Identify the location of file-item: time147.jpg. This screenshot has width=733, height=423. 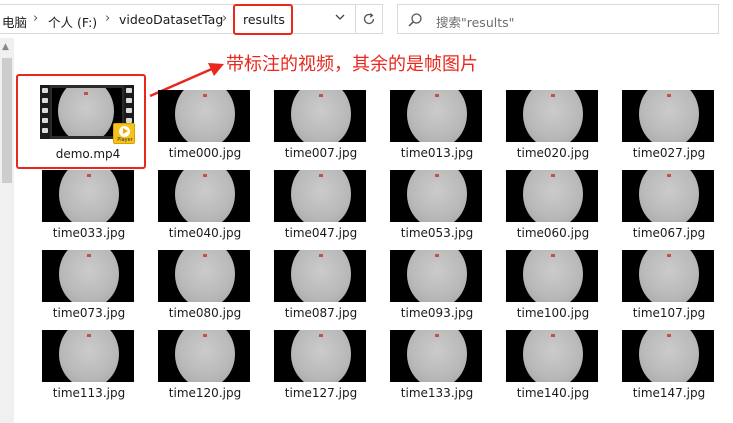
(672, 368).